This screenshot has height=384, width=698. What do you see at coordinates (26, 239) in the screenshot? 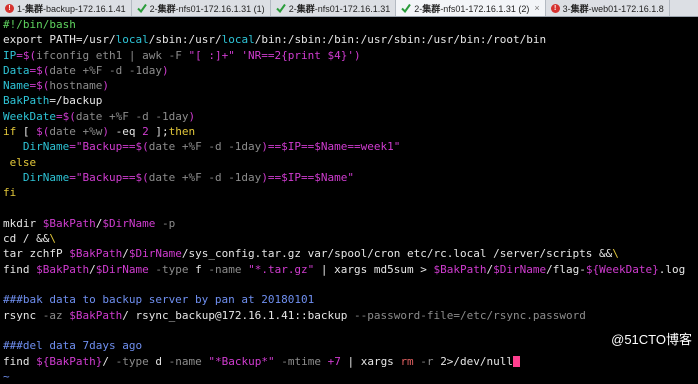
I see `code-token: cd / &&` at bounding box center [26, 239].